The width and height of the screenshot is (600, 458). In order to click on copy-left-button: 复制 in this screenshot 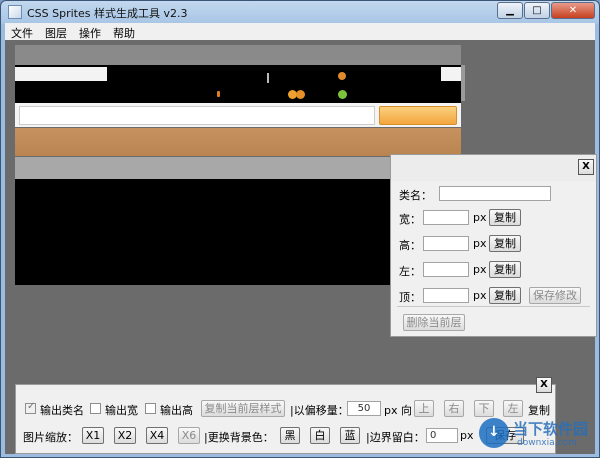, I will do `click(505, 269)`.